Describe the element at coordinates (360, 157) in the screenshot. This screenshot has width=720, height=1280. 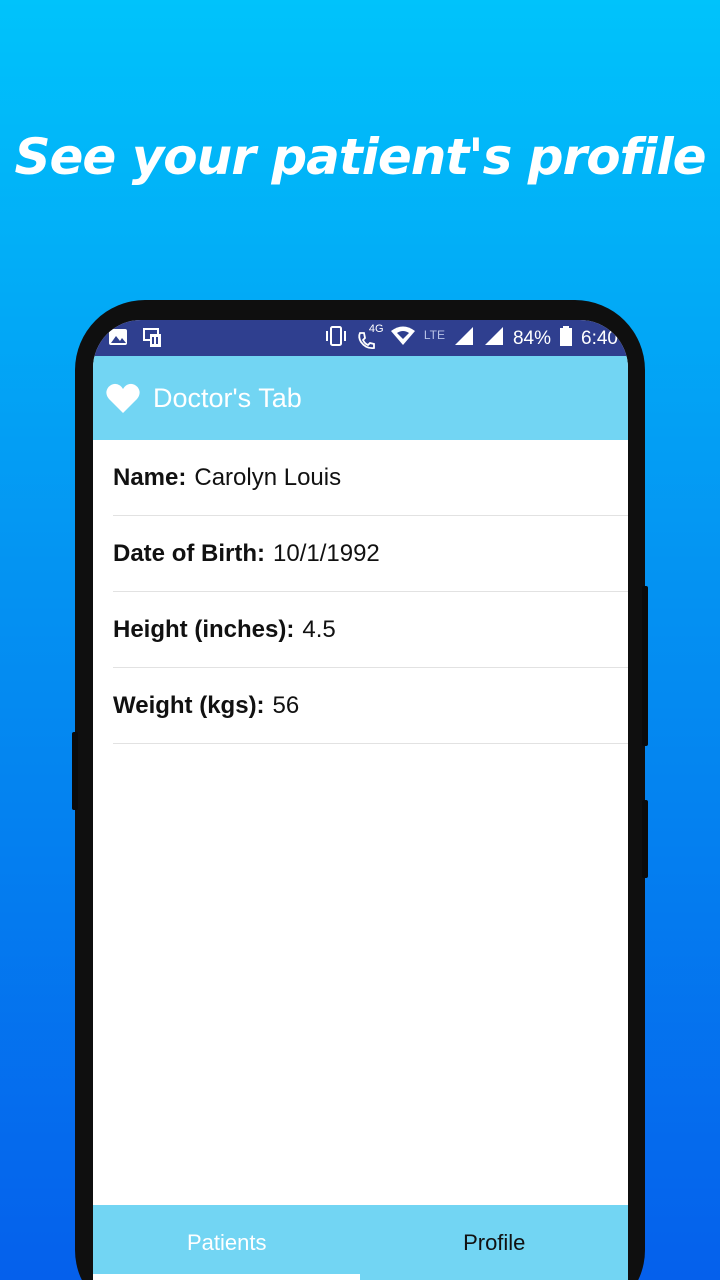
I see `promo-headline: See your patient's profile` at that location.